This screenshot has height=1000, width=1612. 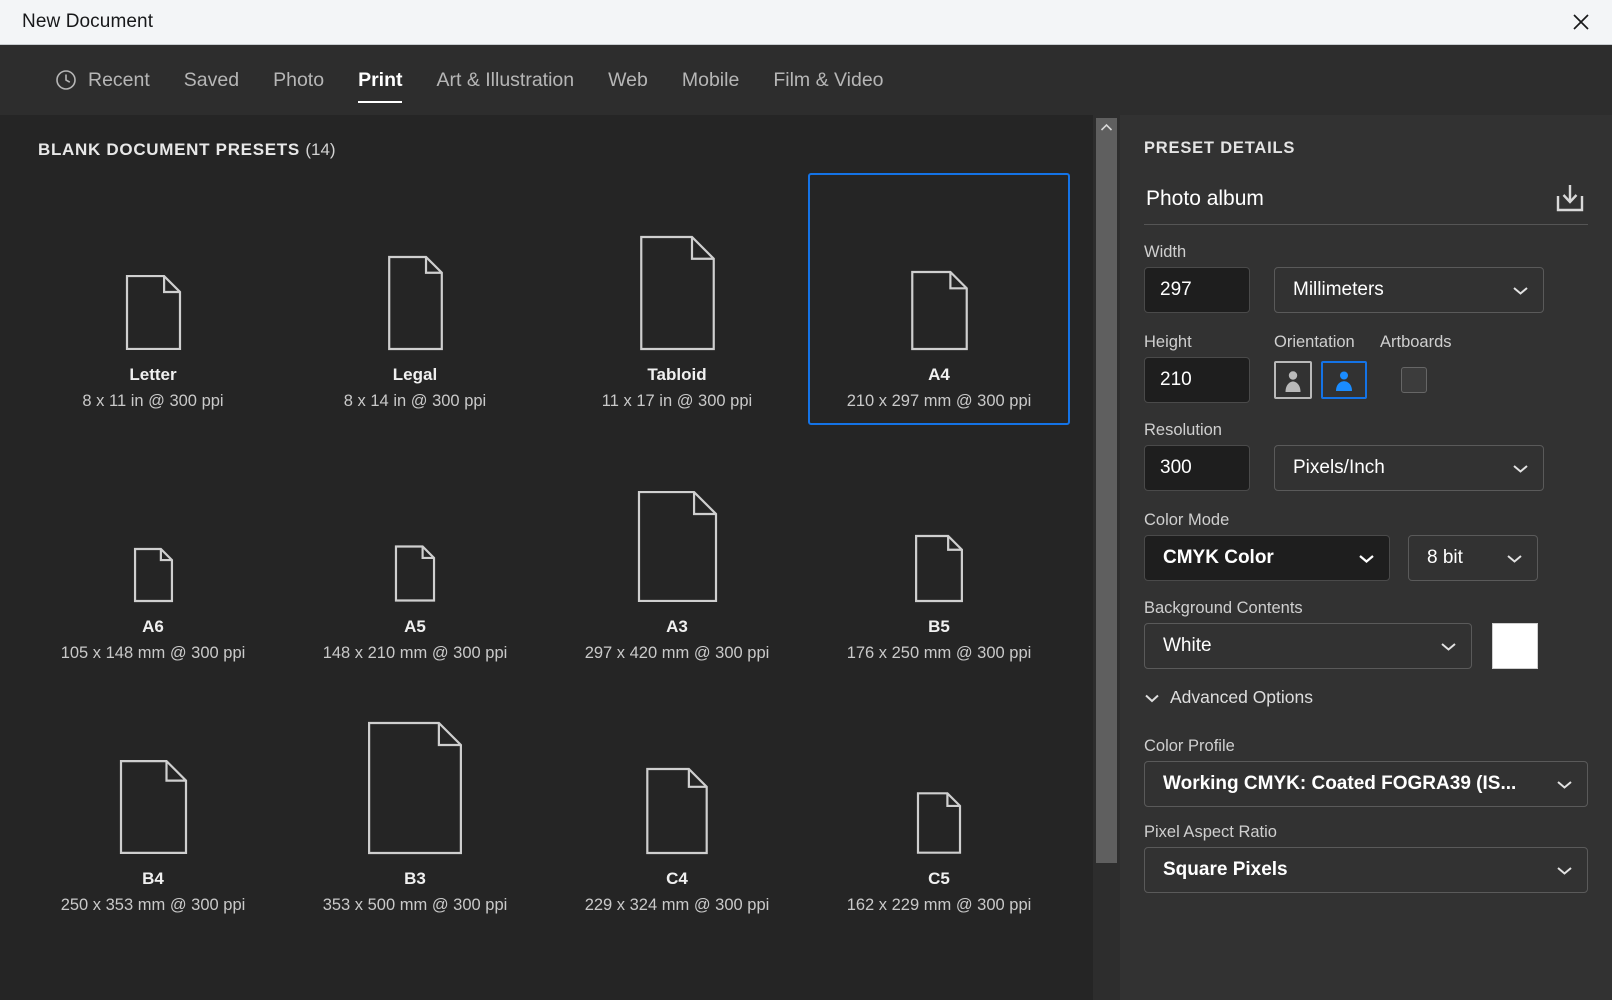 I want to click on tab-print: Print, so click(x=380, y=80).